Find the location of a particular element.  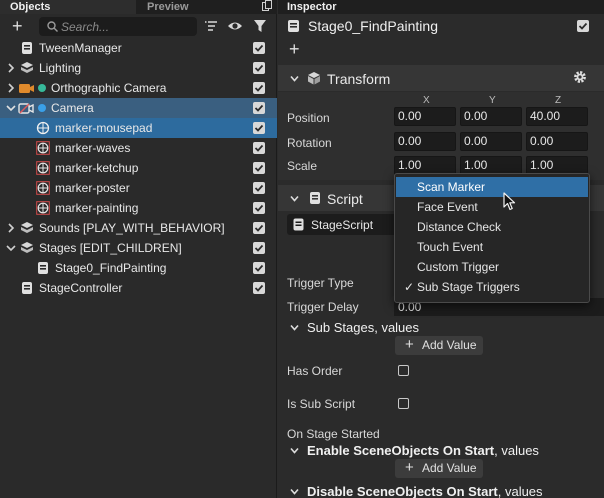

tree-row-stage0-findpainting: Stage0_FindPainting is located at coordinates (138, 268).